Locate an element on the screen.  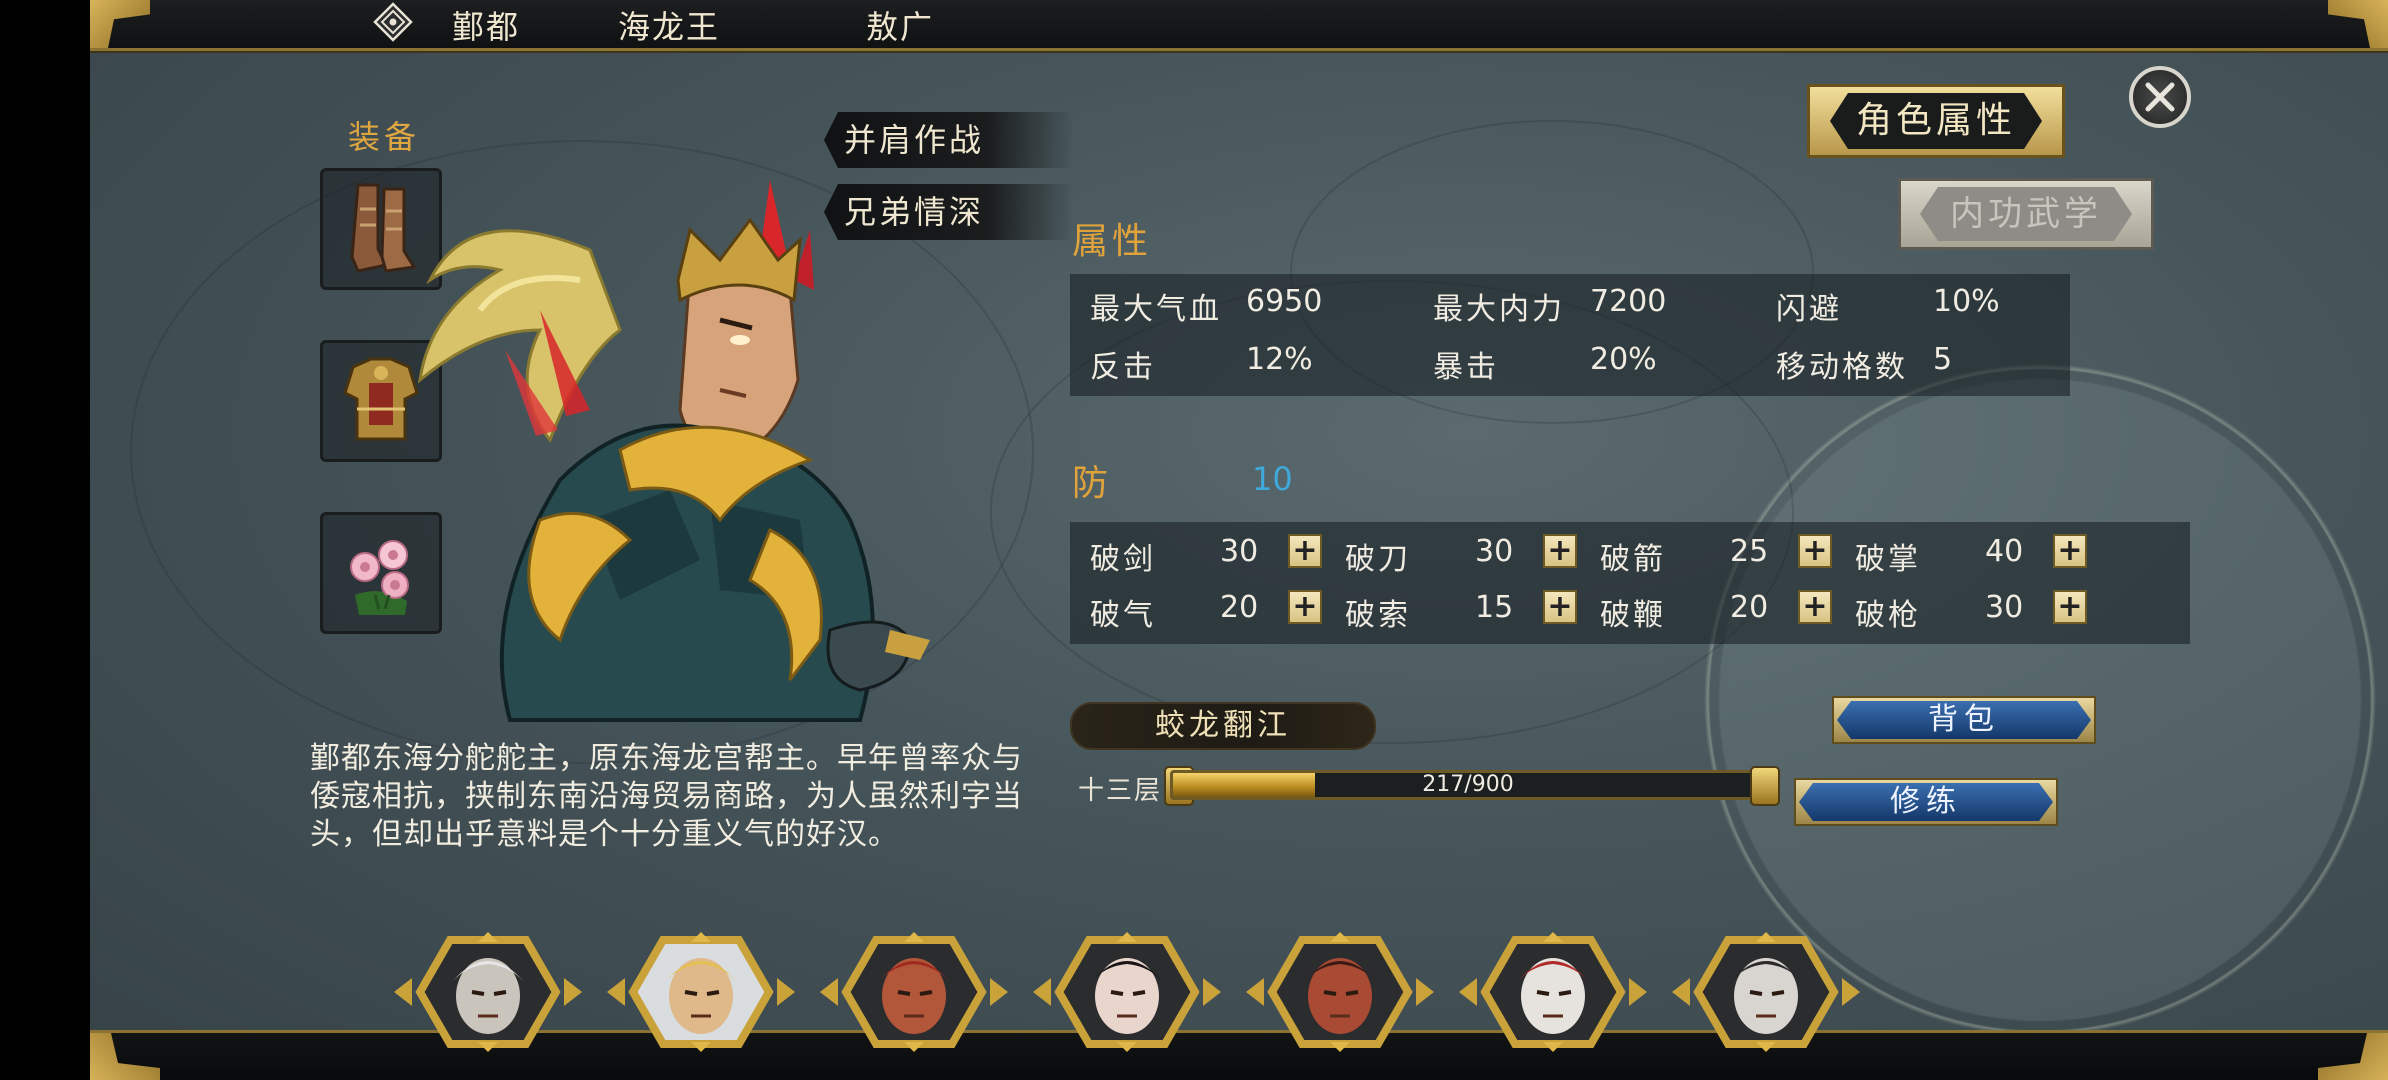
skill-level: 十三层 is located at coordinates (1120, 791).